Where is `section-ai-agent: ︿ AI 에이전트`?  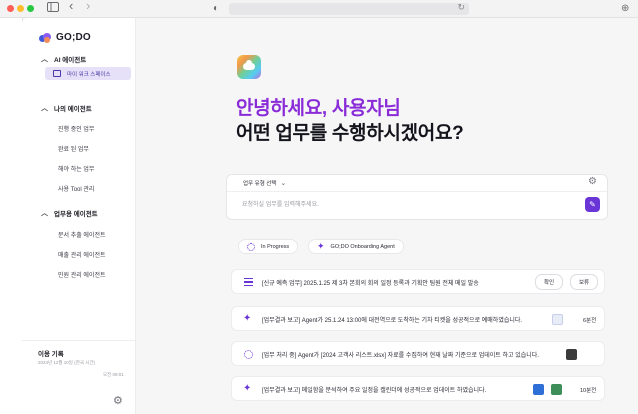
section-ai-agent: ︿ AI 에이전트 is located at coordinates (63, 59).